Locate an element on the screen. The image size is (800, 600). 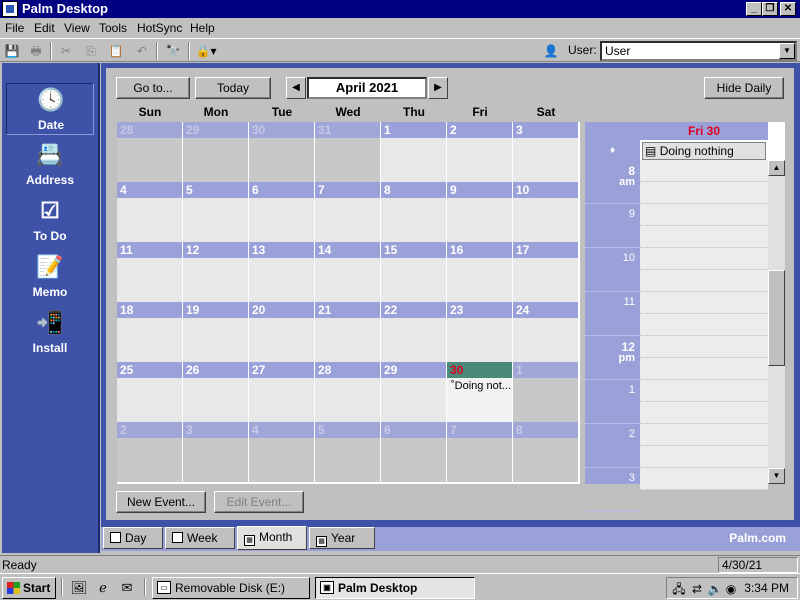
daily-scrollbar: ▲ ▼ is located at coordinates (776, 322).